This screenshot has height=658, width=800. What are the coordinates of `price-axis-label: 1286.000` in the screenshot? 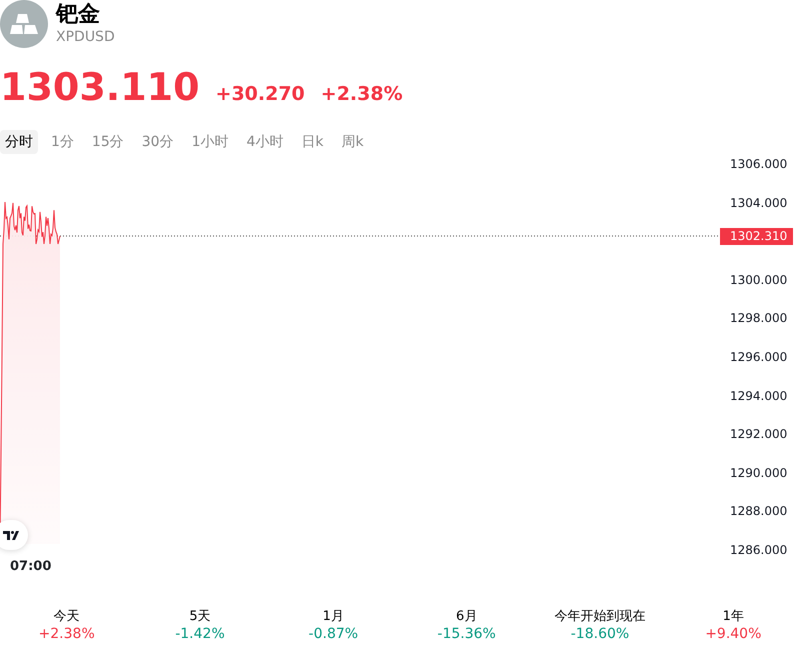 It's located at (759, 548).